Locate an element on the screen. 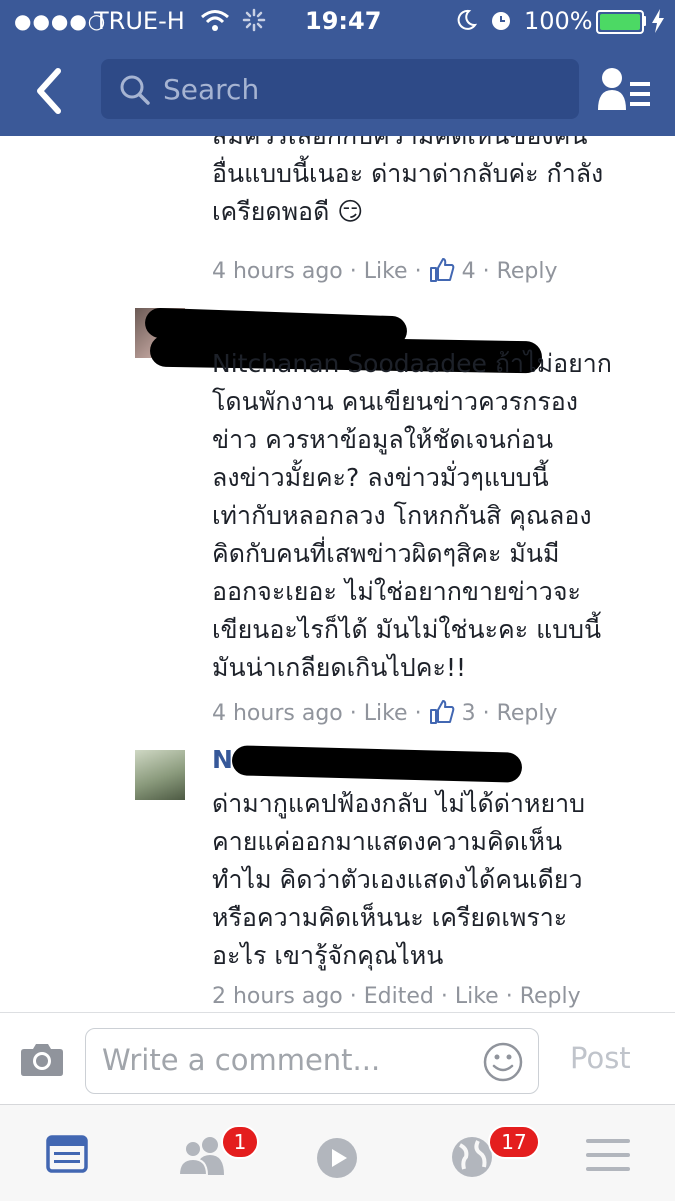 This screenshot has width=675, height=1201. video-tab-icon is located at coordinates (337, 1158).